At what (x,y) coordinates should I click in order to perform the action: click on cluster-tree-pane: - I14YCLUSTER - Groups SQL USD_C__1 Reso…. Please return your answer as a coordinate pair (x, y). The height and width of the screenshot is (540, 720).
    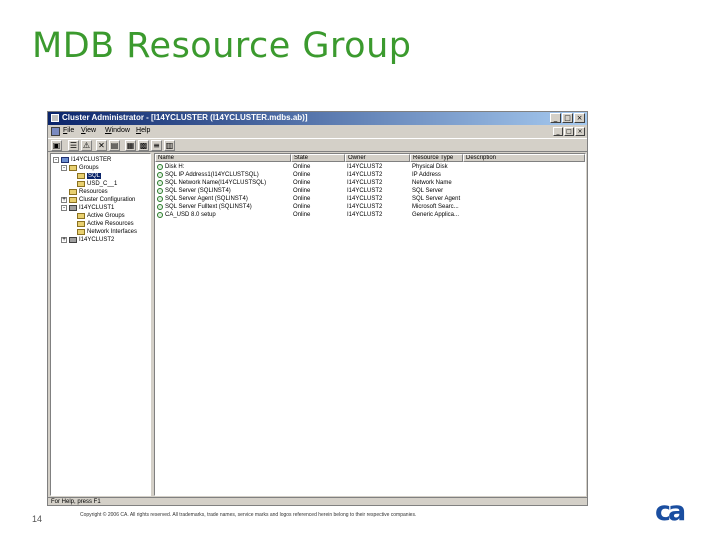
    Looking at the image, I should click on (100, 324).